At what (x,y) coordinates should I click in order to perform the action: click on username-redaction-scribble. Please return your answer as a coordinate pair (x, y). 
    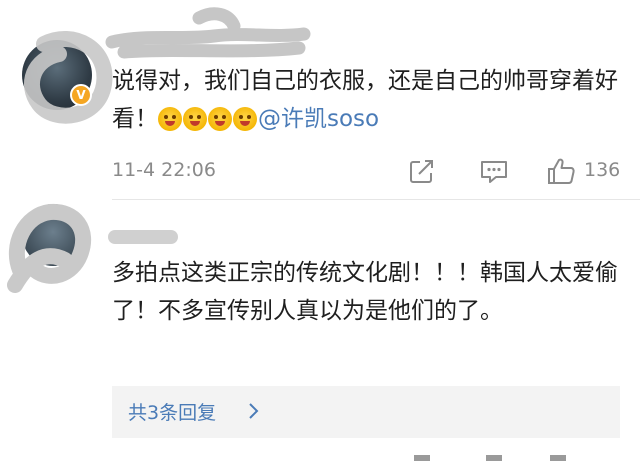
    Looking at the image, I should click on (208, 33).